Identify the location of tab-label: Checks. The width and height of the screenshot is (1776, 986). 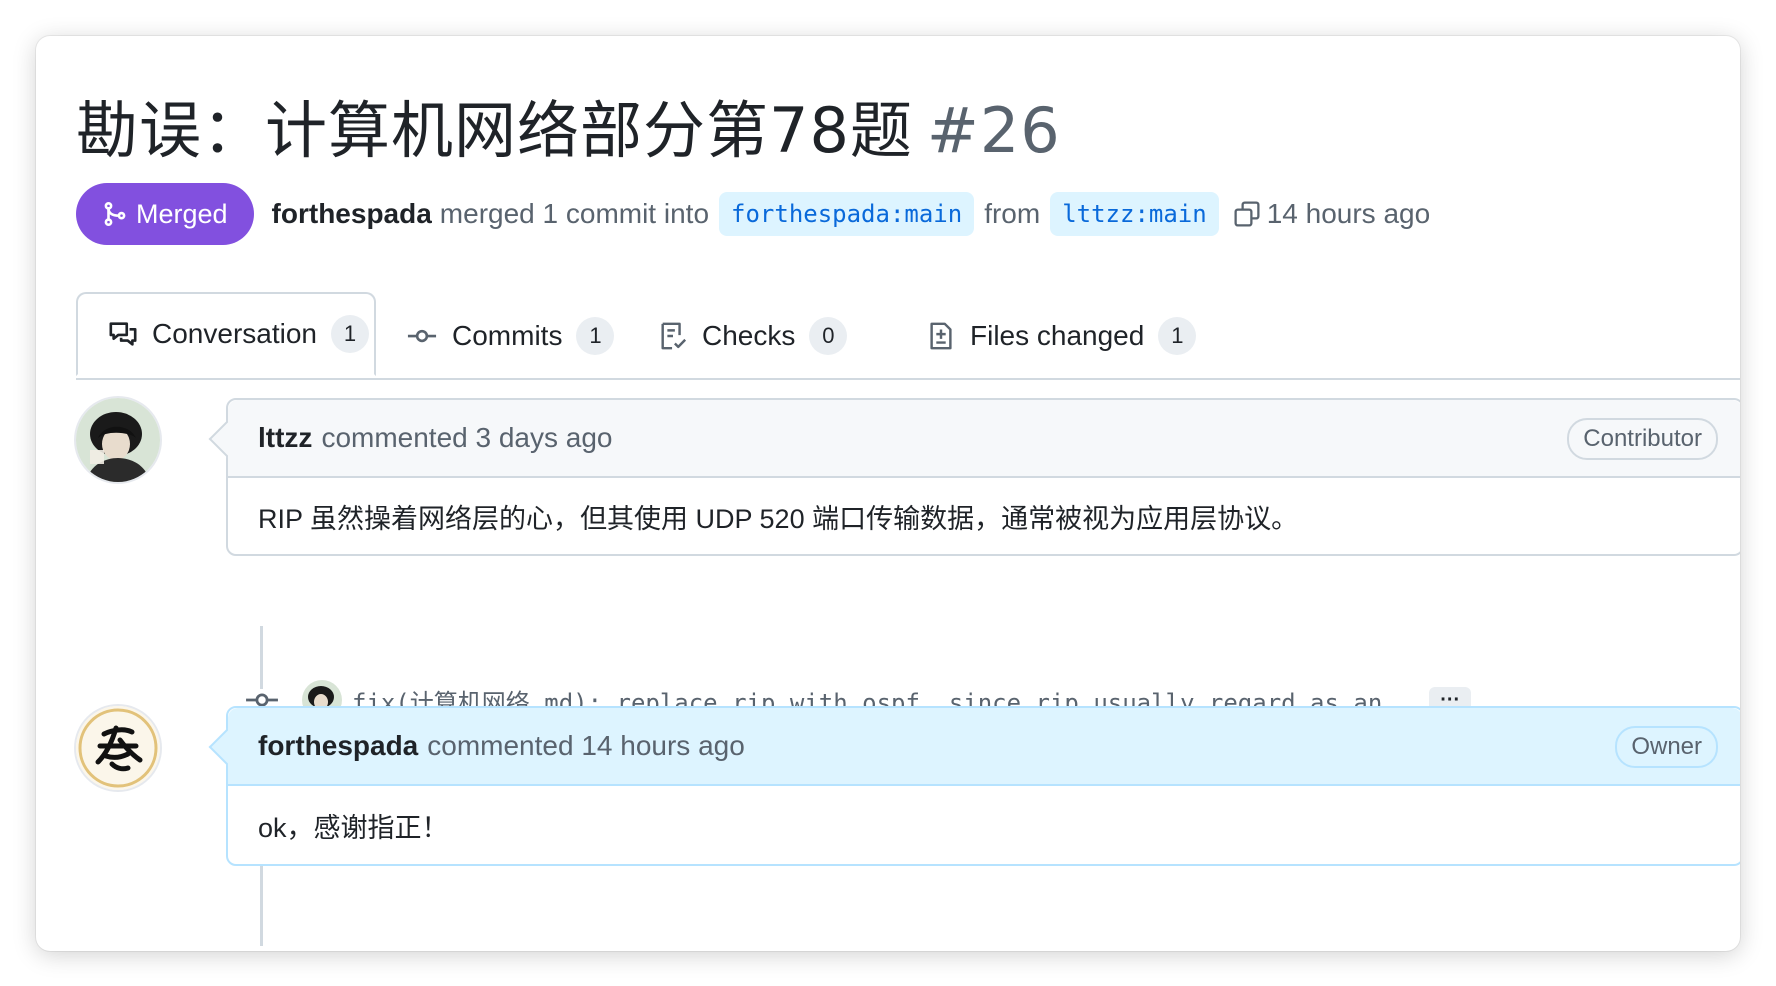
(749, 335).